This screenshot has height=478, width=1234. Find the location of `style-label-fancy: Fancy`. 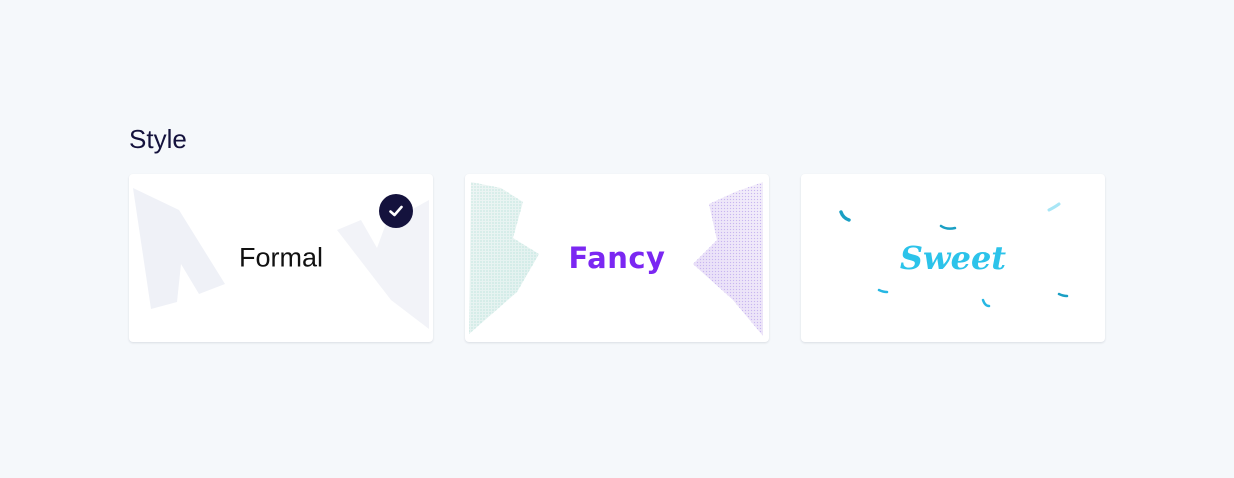

style-label-fancy: Fancy is located at coordinates (617, 258).